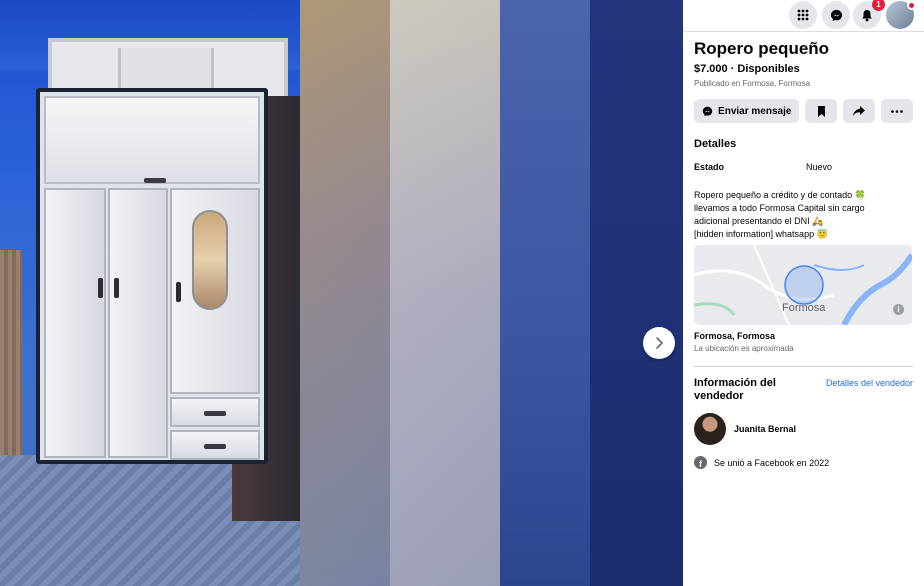 This screenshot has height=586, width=924. What do you see at coordinates (765, 429) in the screenshot?
I see `seller-name: Juanita Bernal` at bounding box center [765, 429].